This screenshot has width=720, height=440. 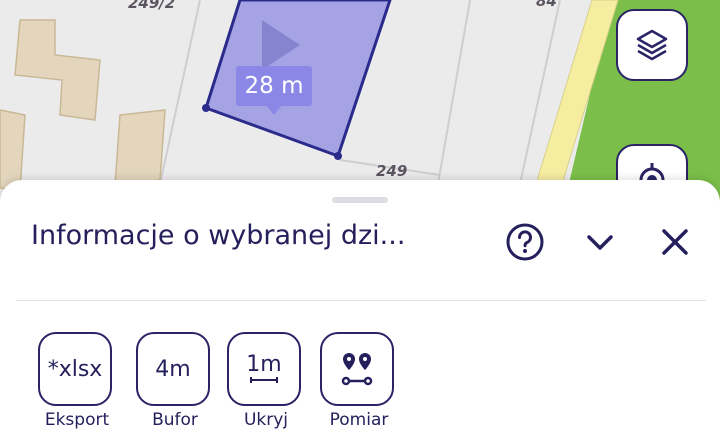 What do you see at coordinates (274, 90) in the screenshot?
I see `measurement-label: 28 m` at bounding box center [274, 90].